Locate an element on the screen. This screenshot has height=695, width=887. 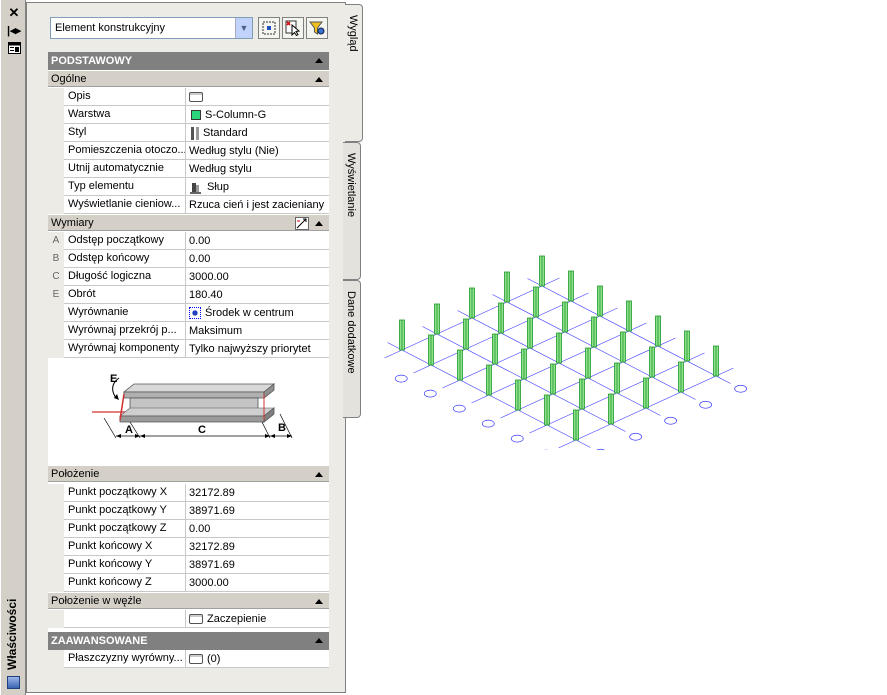
property-value: Maksimum is located at coordinates (258, 331).